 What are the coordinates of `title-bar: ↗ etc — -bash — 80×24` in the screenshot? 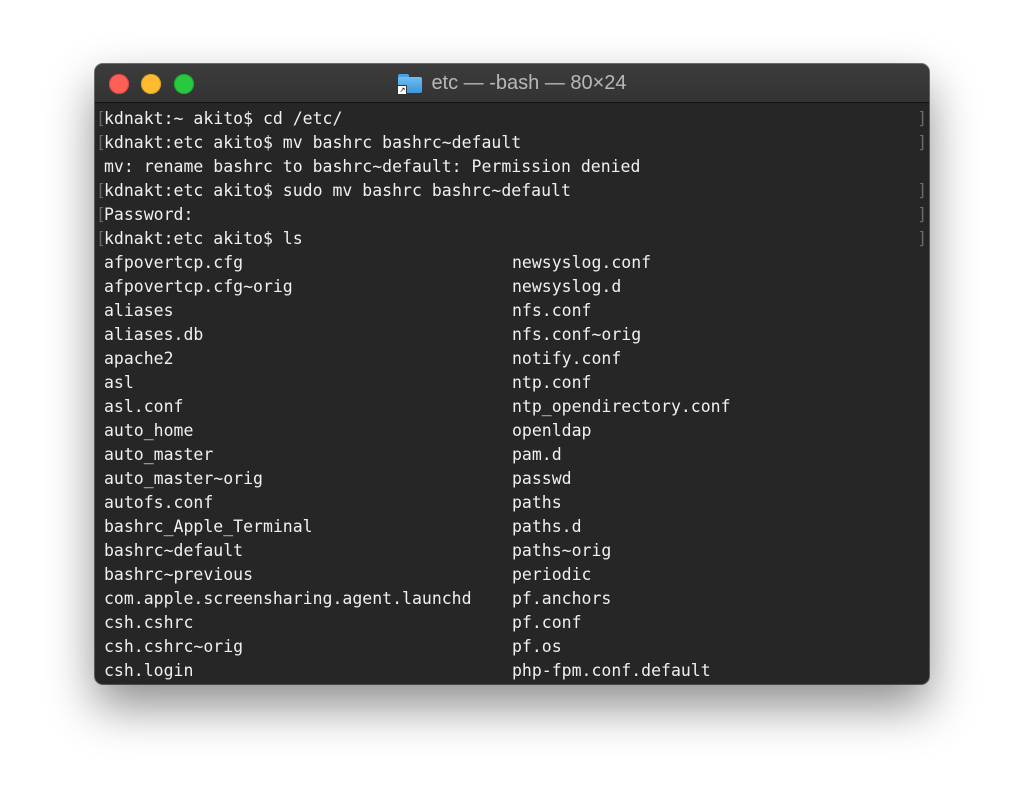 It's located at (512, 83).